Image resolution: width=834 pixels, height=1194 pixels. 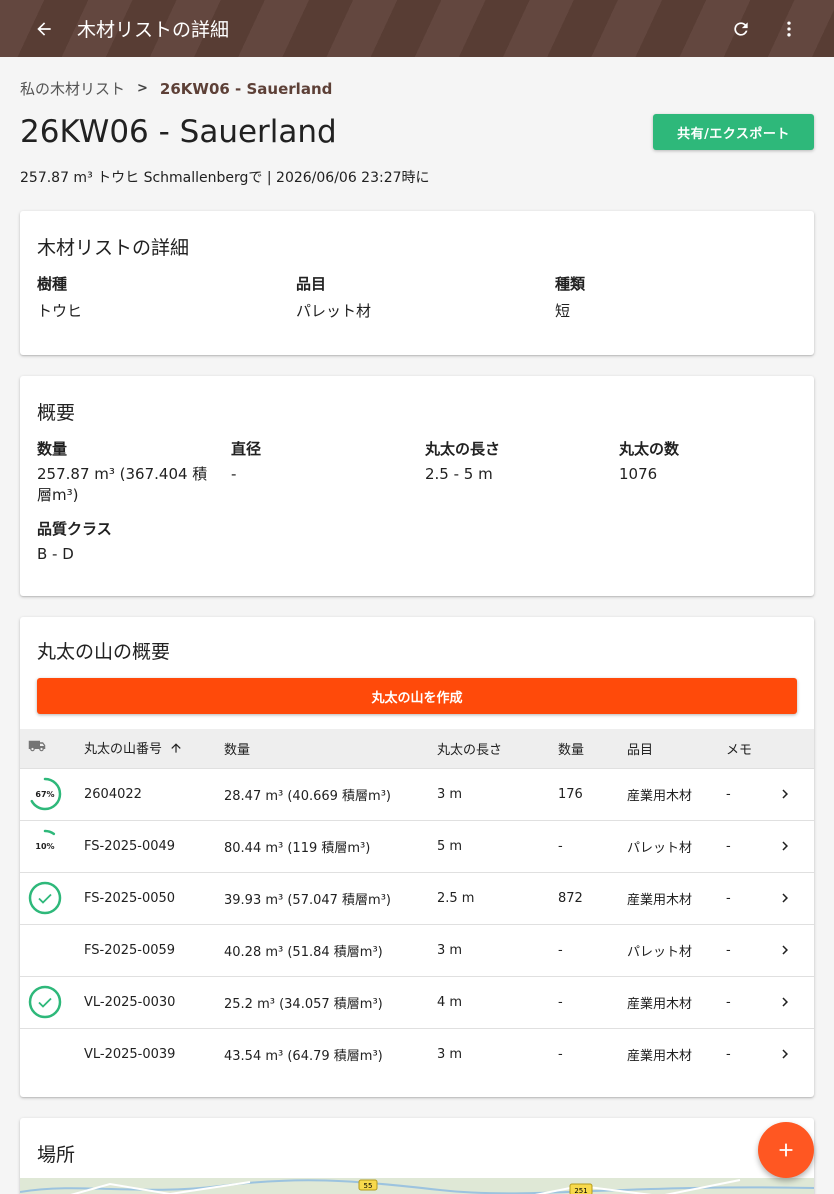 I want to click on quality-label: 品質クラス, so click(x=74, y=529).